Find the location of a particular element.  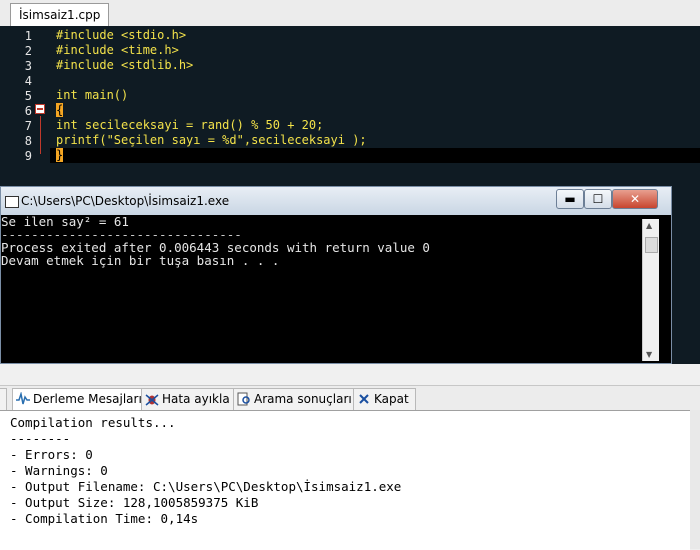

line-number: 7 is located at coordinates (28, 126).